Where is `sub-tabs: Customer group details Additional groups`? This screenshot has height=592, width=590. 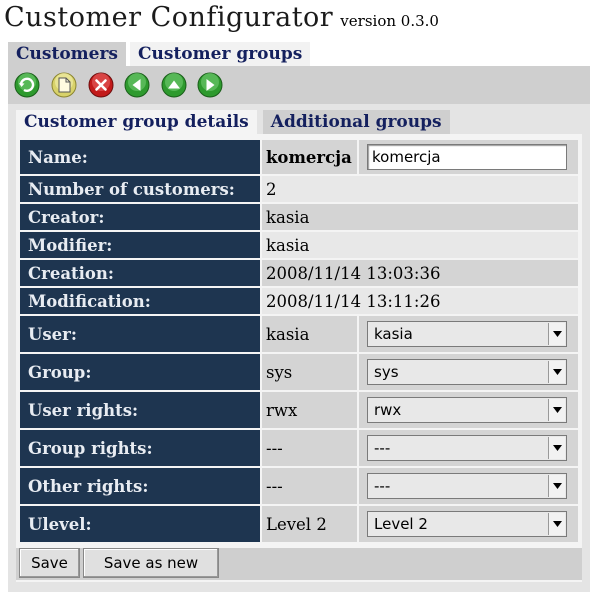 sub-tabs: Customer group details Additional groups is located at coordinates (233, 122).